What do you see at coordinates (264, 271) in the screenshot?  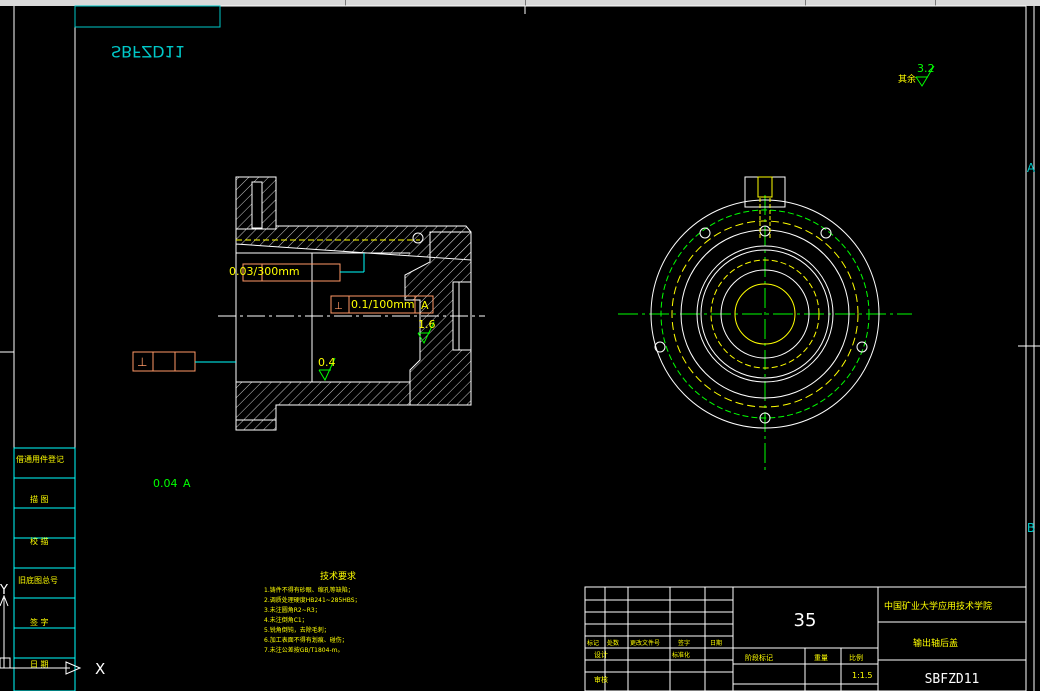 I see `svg-text: 0.03/300mm` at bounding box center [264, 271].